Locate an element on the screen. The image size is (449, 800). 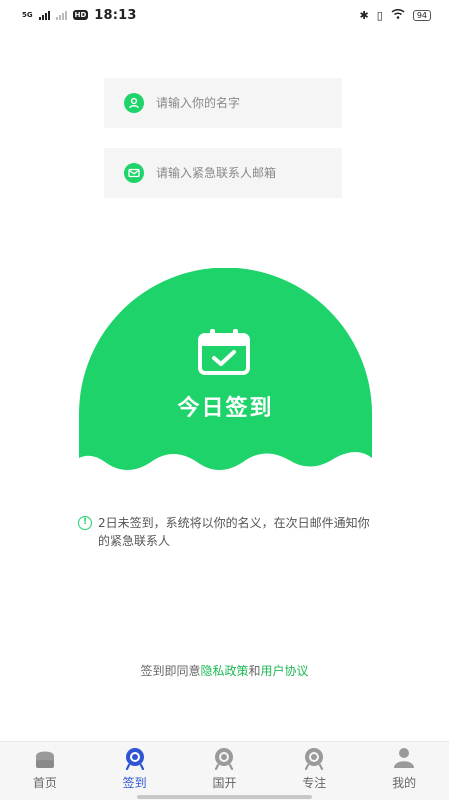
vibrate-icon: ▯ is located at coordinates (379, 15).